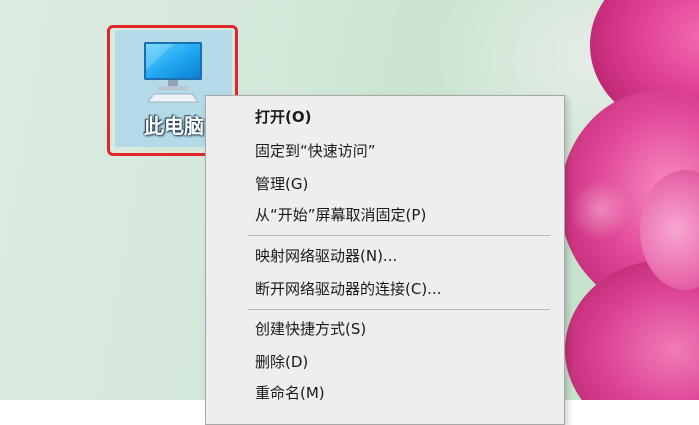 This screenshot has width=699, height=425. I want to click on menu-item-pin-quick-access: 固定到“快速访问”, so click(315, 151).